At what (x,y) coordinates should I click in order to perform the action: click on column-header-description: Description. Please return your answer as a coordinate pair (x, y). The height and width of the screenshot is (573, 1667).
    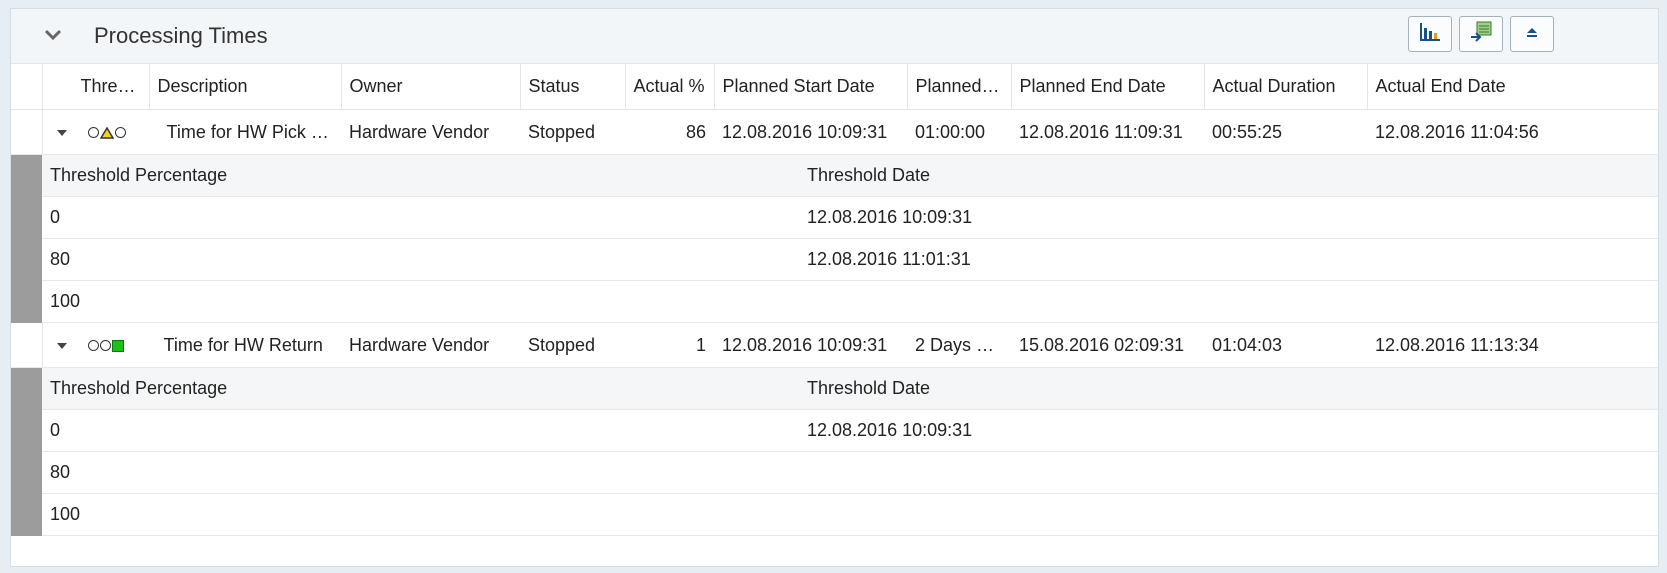
    Looking at the image, I should click on (245, 86).